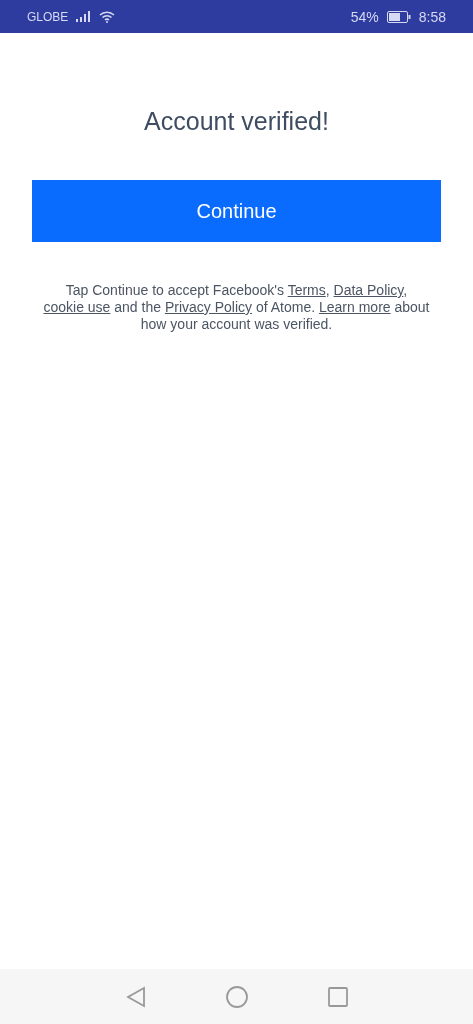 The height and width of the screenshot is (1024, 473). Describe the element at coordinates (236, 211) in the screenshot. I see `continue-button: Continue` at that location.